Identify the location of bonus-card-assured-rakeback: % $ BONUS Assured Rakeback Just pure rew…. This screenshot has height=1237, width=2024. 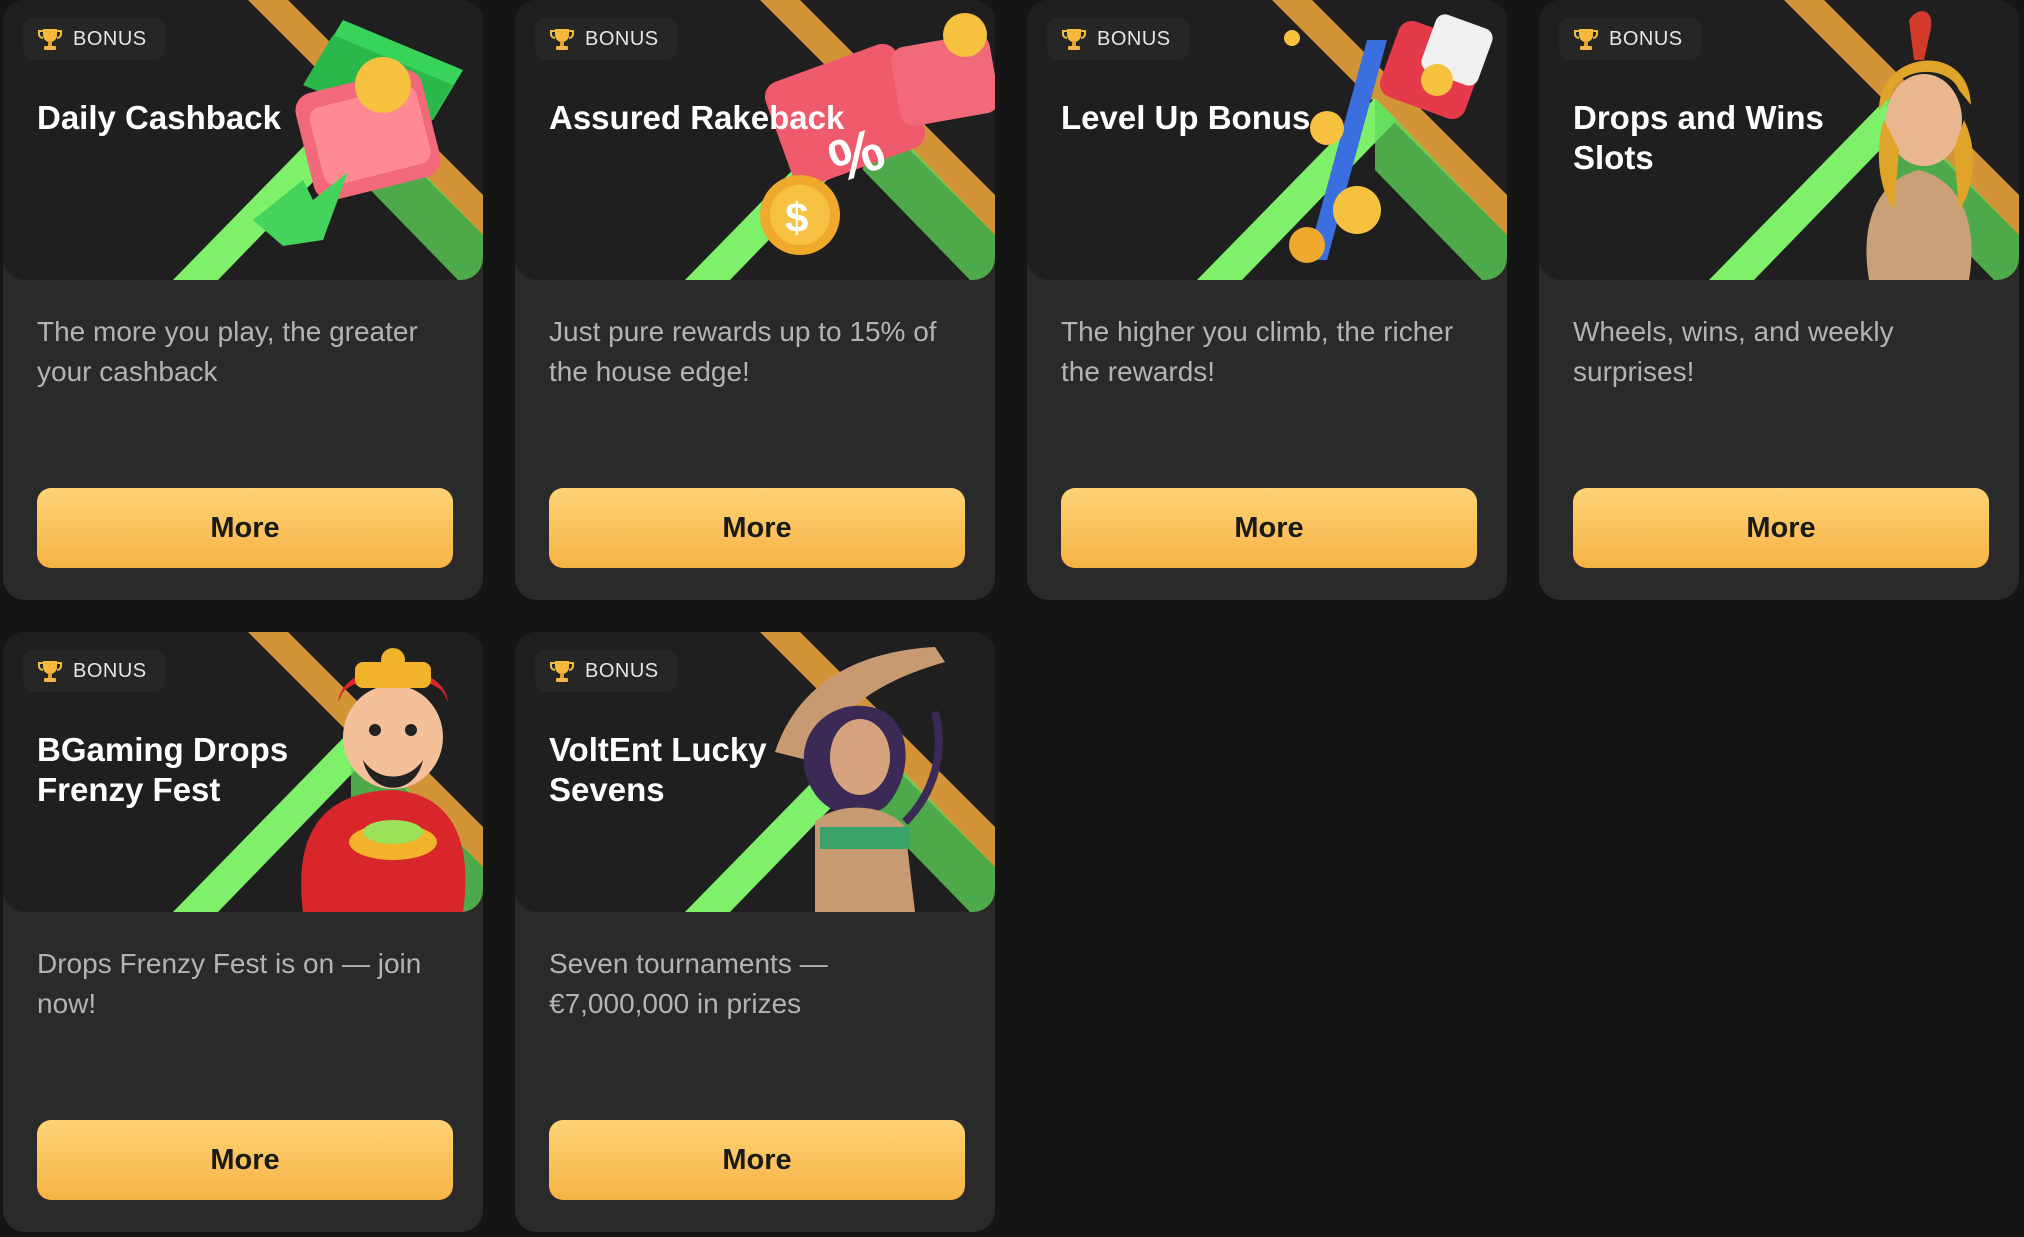
(755, 300).